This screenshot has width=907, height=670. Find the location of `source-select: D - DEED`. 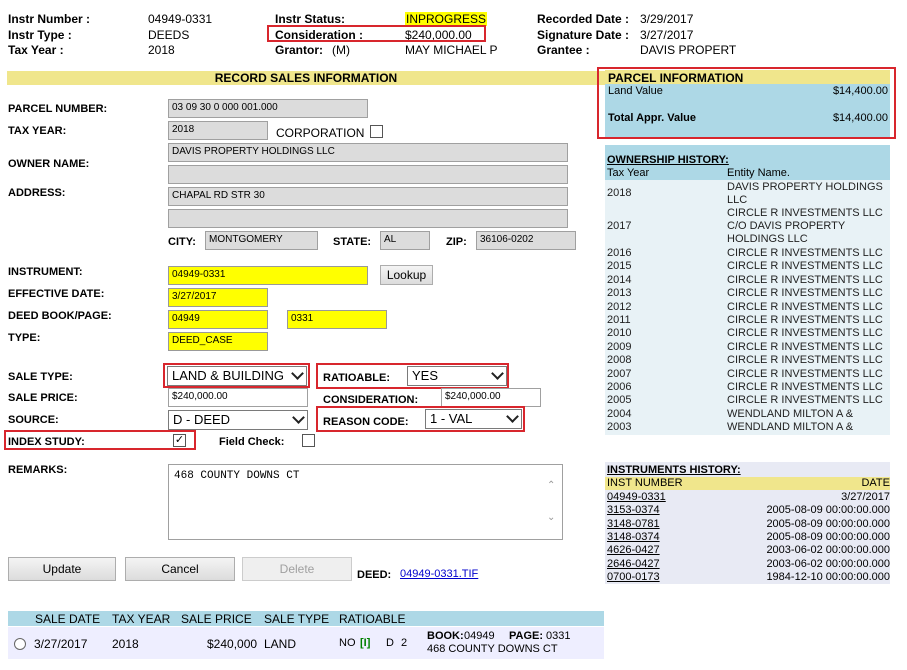

source-select: D - DEED is located at coordinates (238, 420).